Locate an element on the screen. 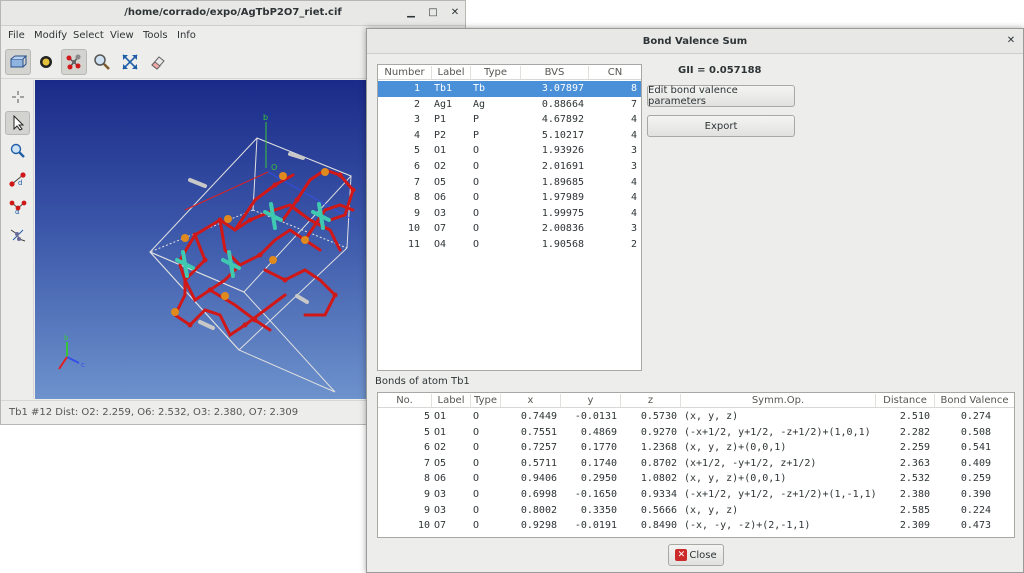 Image resolution: width=1024 pixels, height=573 pixels. viewer-sidebar: d α is located at coordinates (17, 239).